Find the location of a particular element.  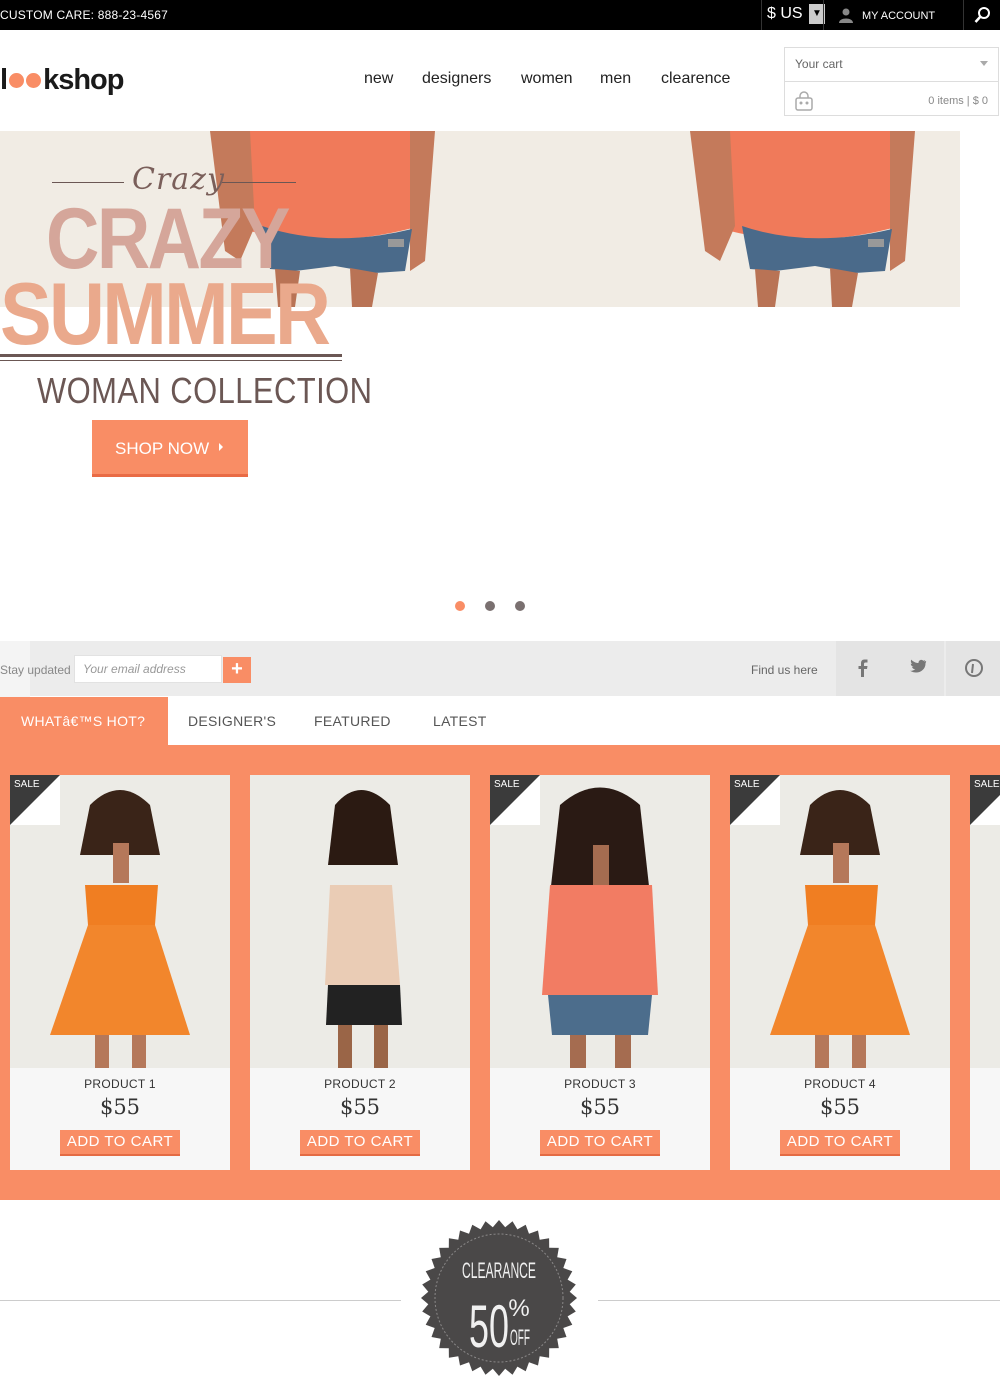

cart-dropdown: Your cart is located at coordinates (891, 65).